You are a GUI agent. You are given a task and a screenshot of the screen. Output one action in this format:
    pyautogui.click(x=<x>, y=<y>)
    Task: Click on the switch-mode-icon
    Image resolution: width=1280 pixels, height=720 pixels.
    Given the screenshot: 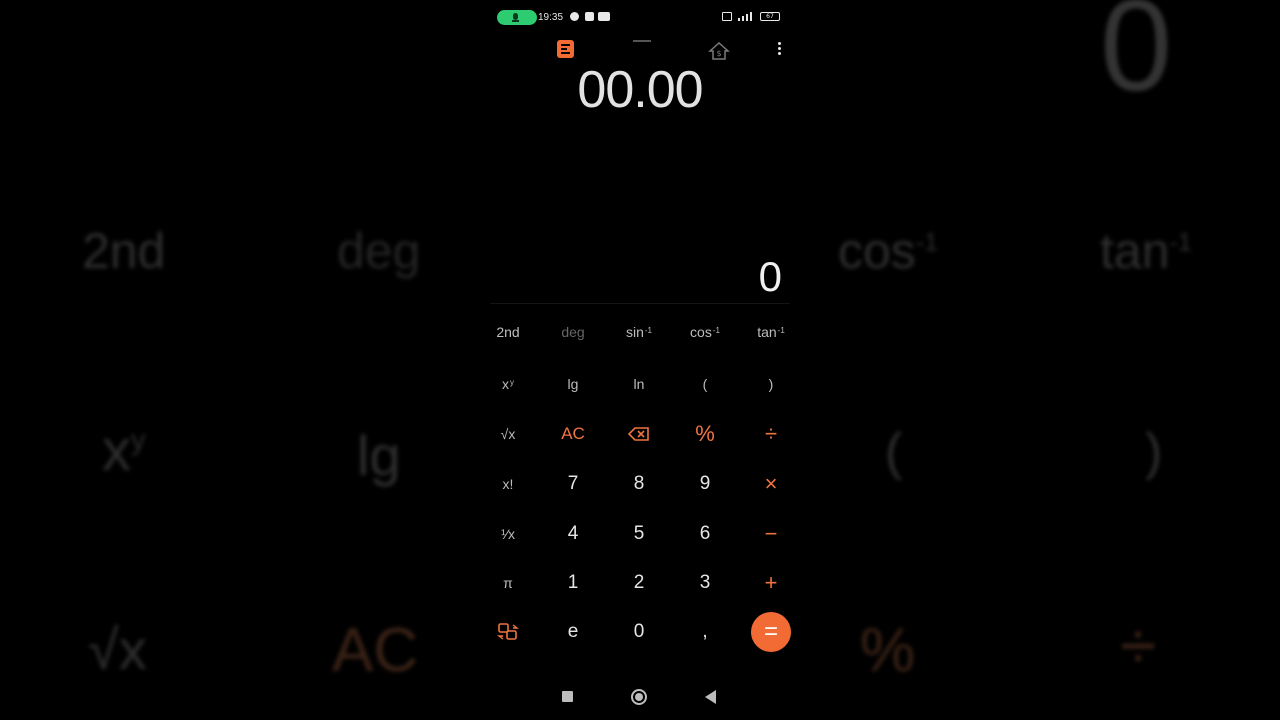 What is the action you would take?
    pyautogui.click(x=508, y=631)
    